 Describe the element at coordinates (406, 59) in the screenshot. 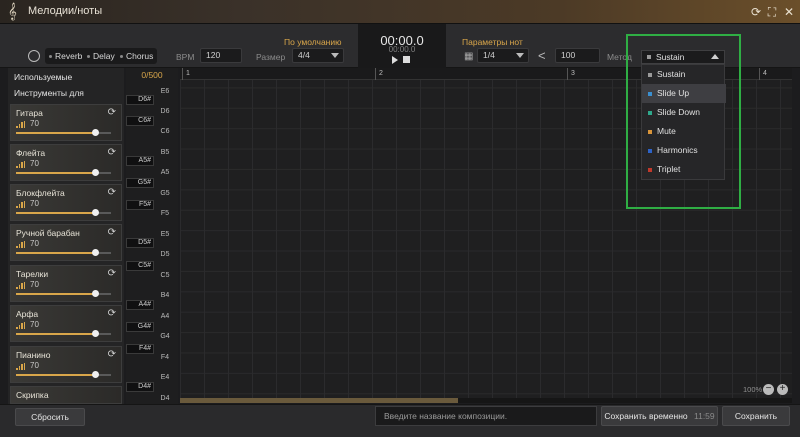

I see `stop-icon` at that location.